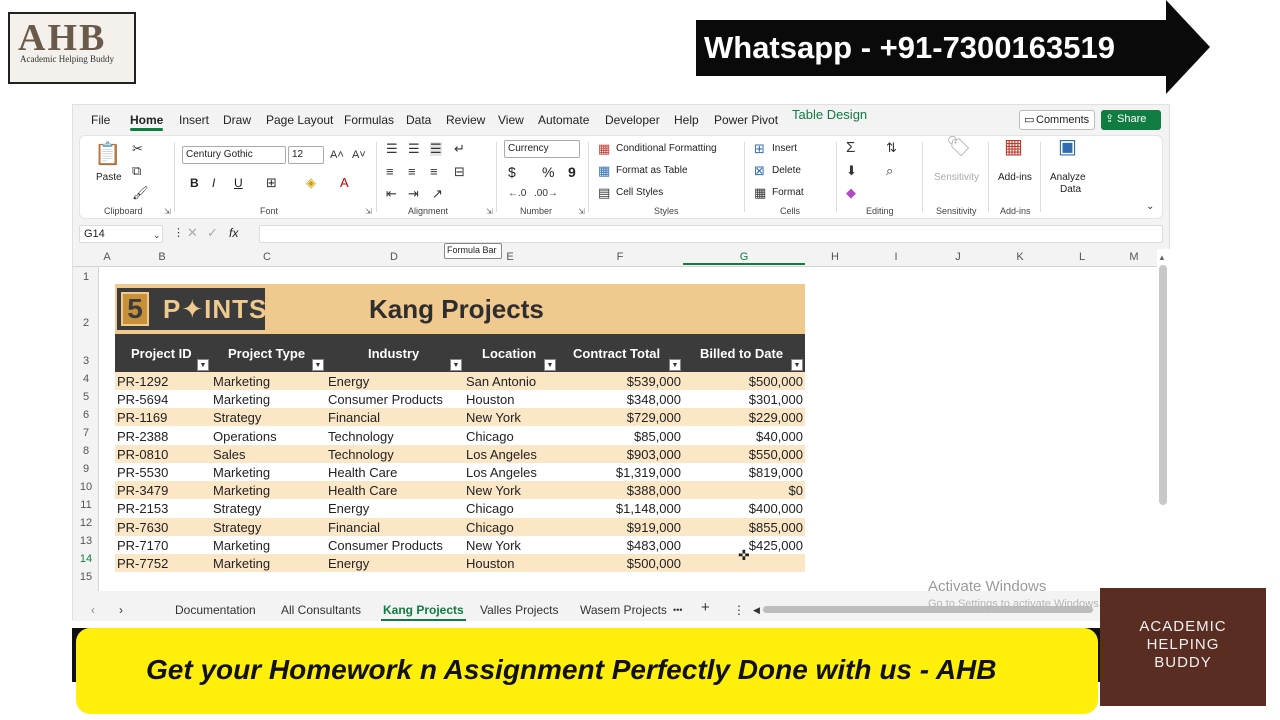 This screenshot has height=720, width=1280. What do you see at coordinates (796, 490) in the screenshot?
I see `table-cell: $0` at bounding box center [796, 490].